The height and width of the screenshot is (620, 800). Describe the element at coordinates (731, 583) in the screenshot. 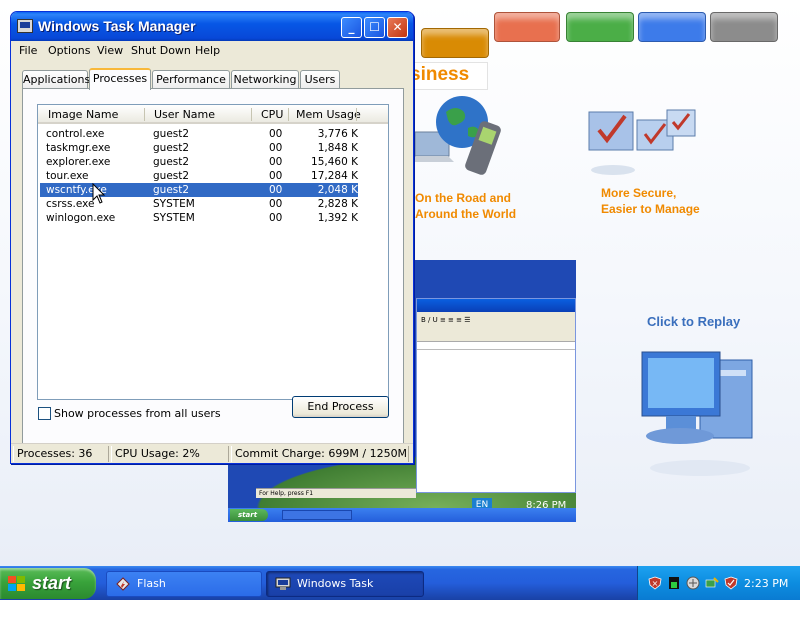

I see `shield-icon` at that location.